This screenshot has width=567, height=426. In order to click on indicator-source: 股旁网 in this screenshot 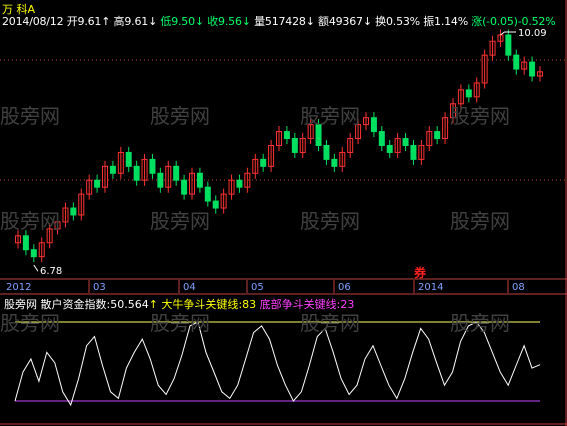, I will do `click(20, 304)`.